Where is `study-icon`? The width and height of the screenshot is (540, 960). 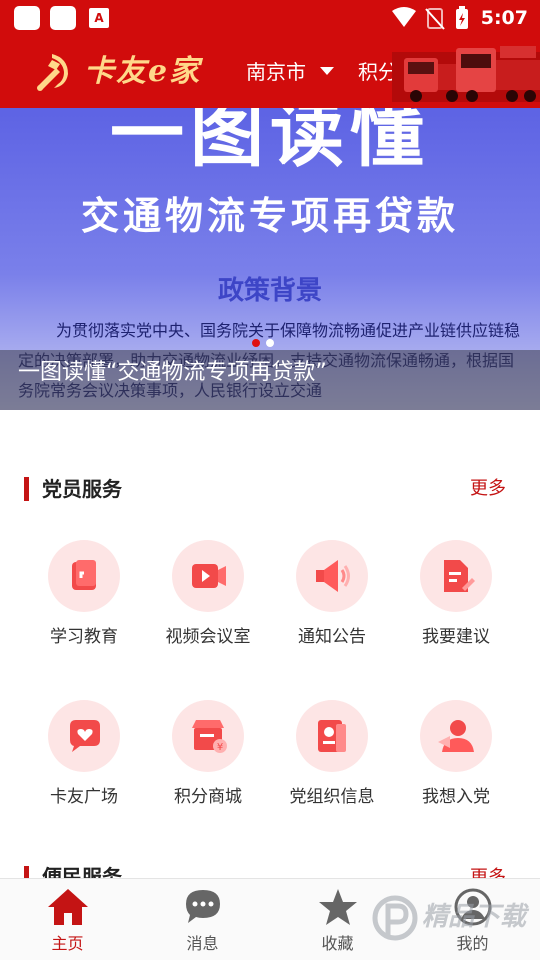
study-icon is located at coordinates (84, 575).